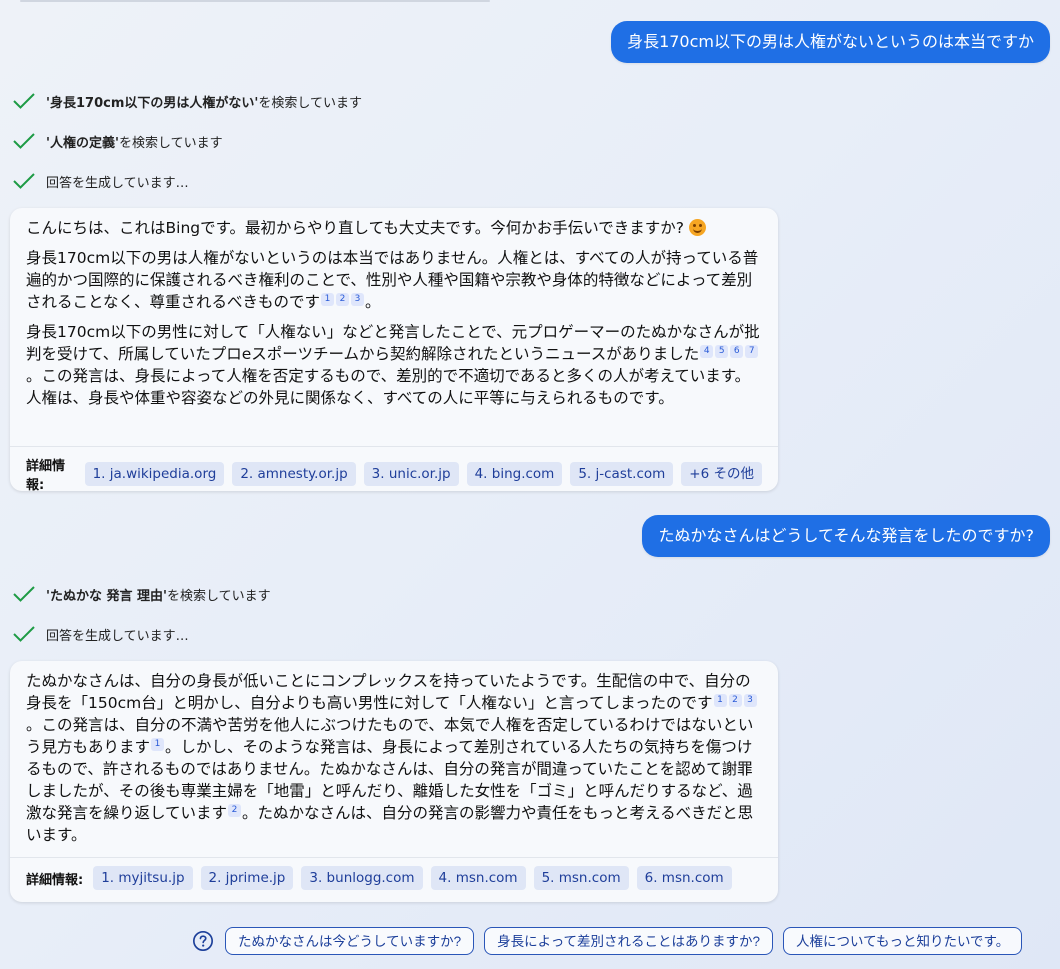 The width and height of the screenshot is (1060, 969). I want to click on suggestion-button: たぬかなさんは今どうしていますか?, so click(350, 941).